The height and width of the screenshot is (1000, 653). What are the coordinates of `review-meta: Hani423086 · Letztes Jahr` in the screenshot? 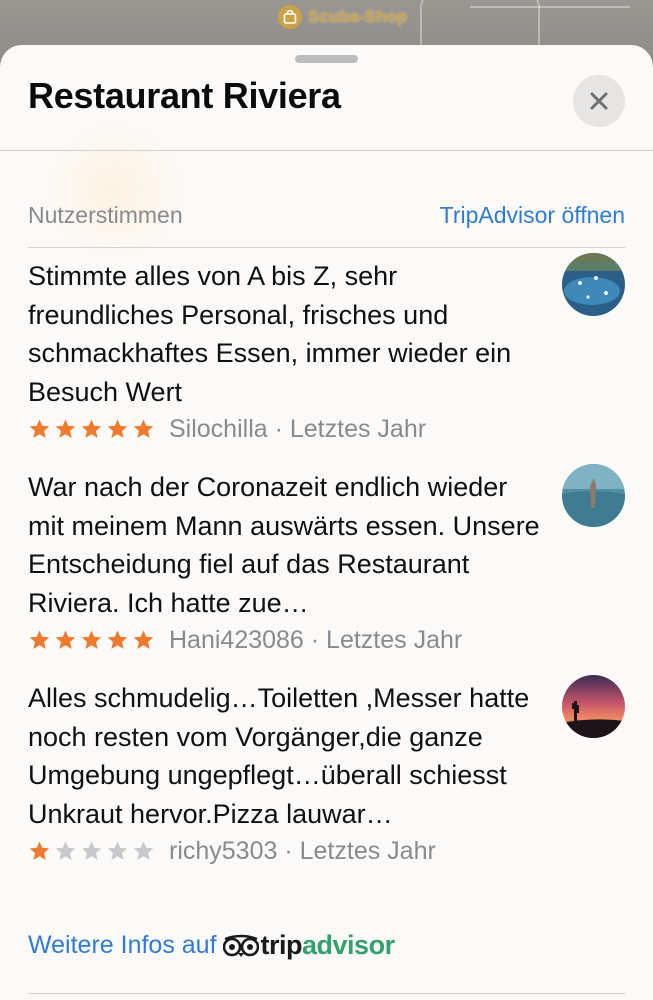 It's located at (326, 640).